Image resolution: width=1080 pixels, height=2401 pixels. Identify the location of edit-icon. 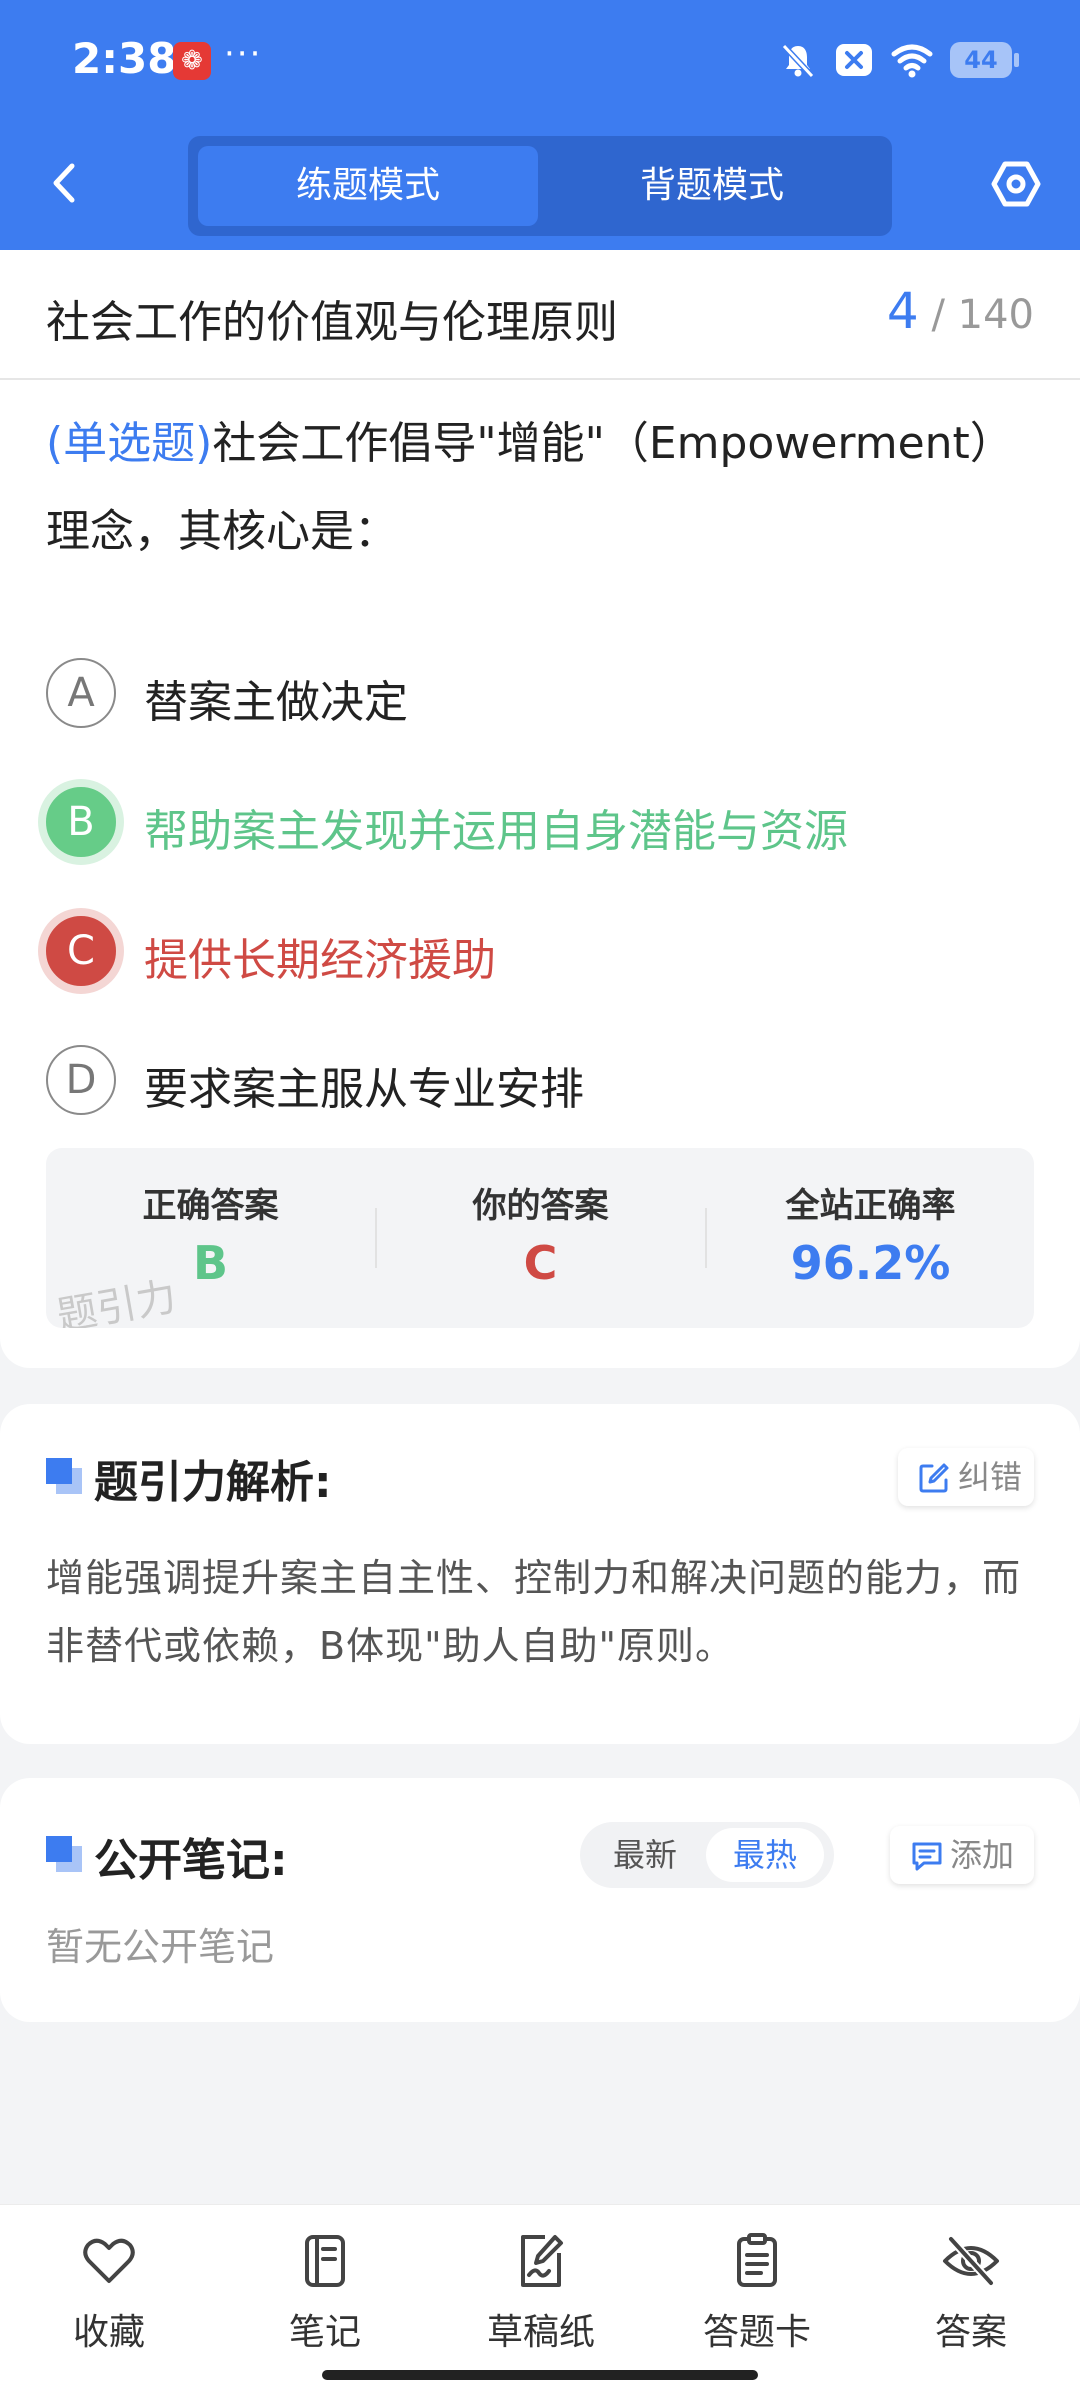
(934, 1478).